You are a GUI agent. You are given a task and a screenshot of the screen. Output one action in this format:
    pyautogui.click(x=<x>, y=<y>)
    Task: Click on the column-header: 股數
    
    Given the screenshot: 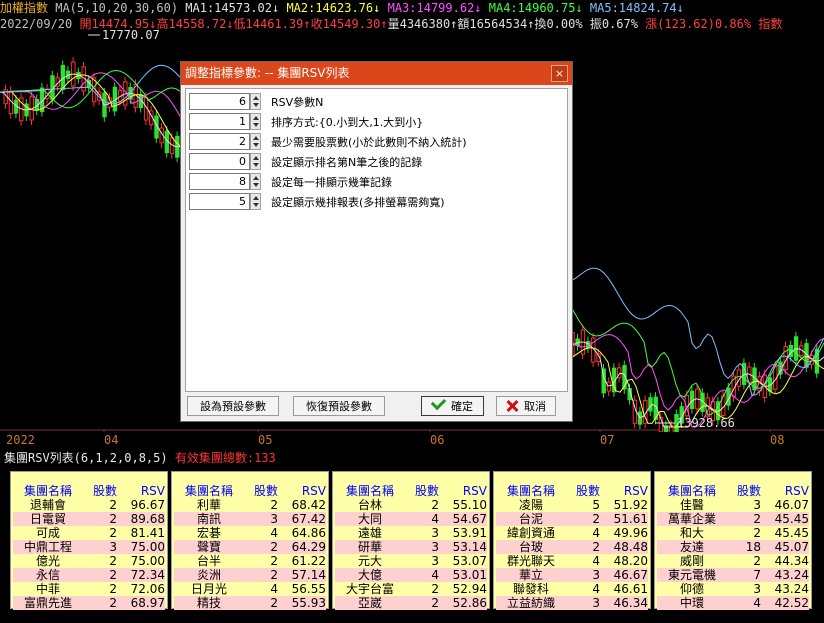 What is the action you would take?
    pyautogui.click(x=426, y=491)
    